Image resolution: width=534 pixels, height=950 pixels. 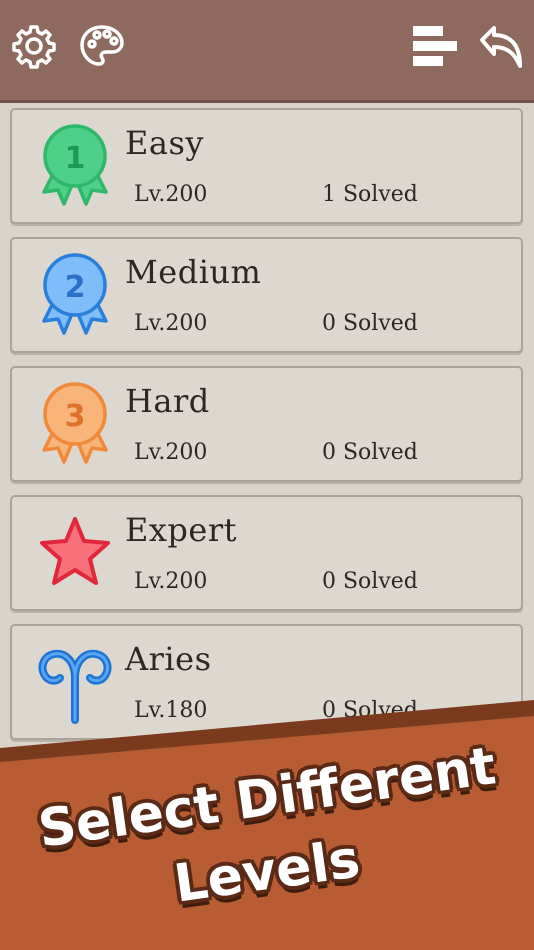 I want to click on aries-icon, so click(x=75, y=686).